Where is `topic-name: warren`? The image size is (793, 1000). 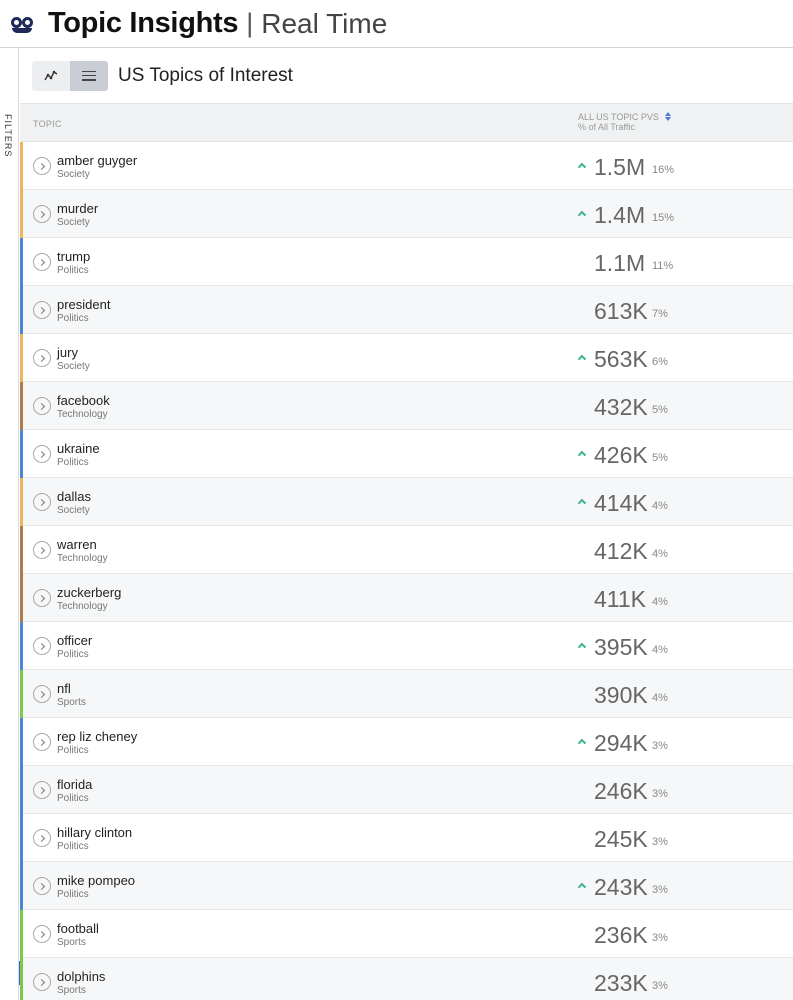 topic-name: warren is located at coordinates (77, 544).